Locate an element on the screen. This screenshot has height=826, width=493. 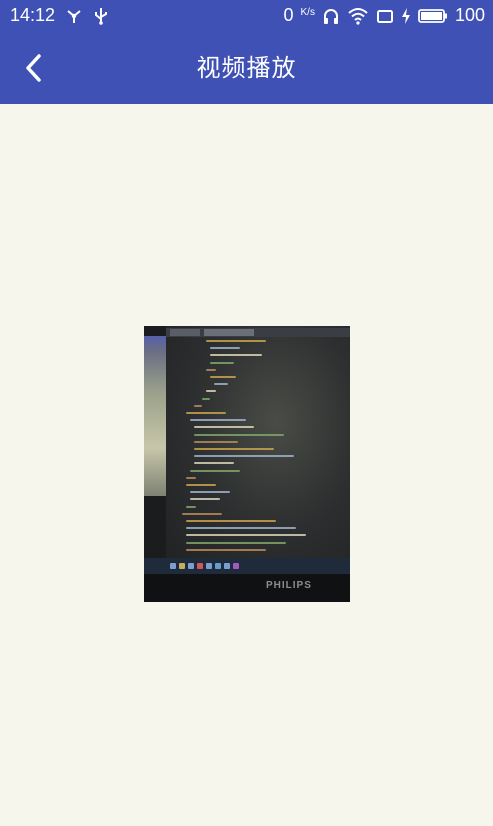
video-frame-code-screen is located at coordinates (258, 445).